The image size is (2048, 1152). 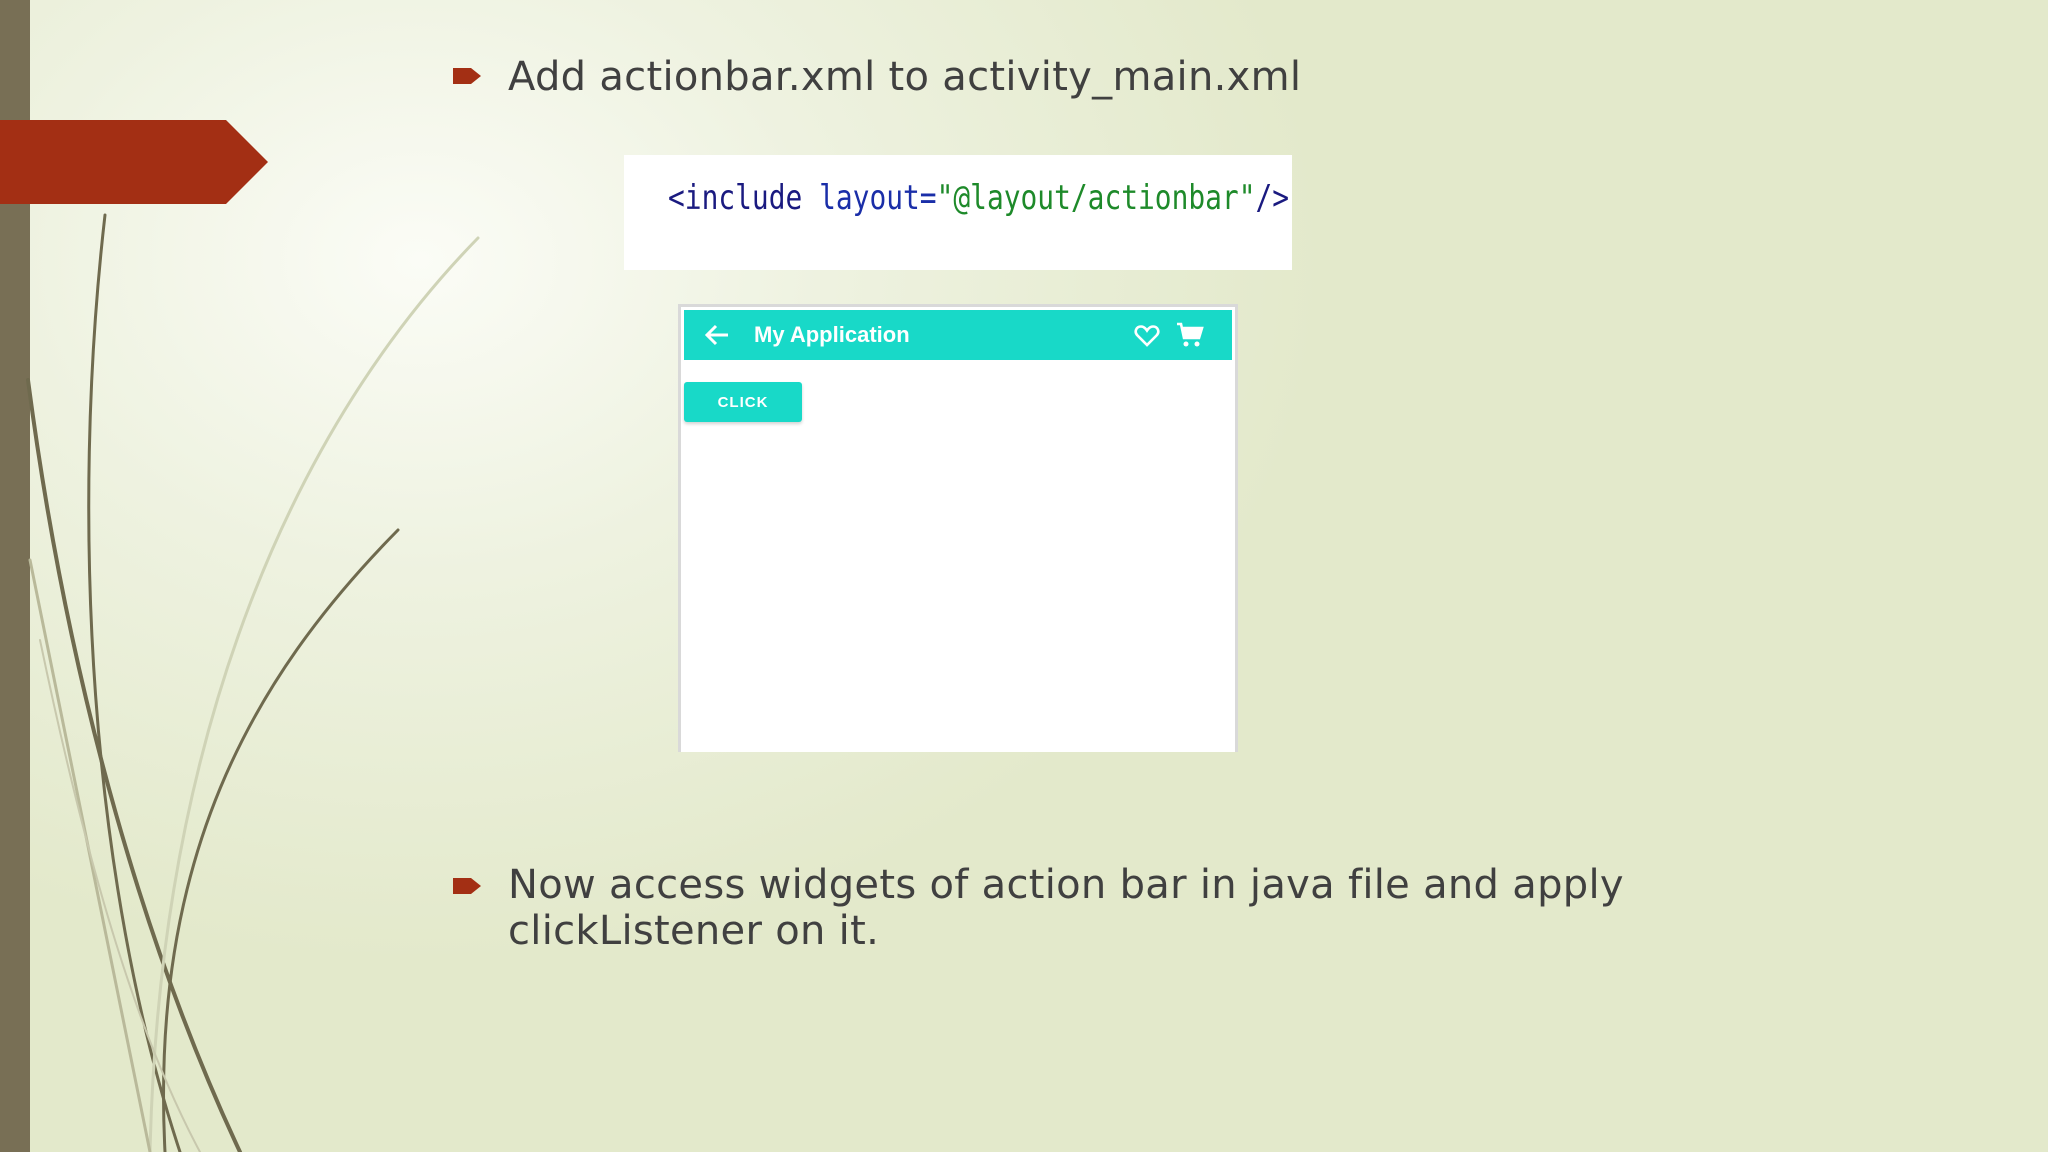 I want to click on click-button: CLICK, so click(x=743, y=402).